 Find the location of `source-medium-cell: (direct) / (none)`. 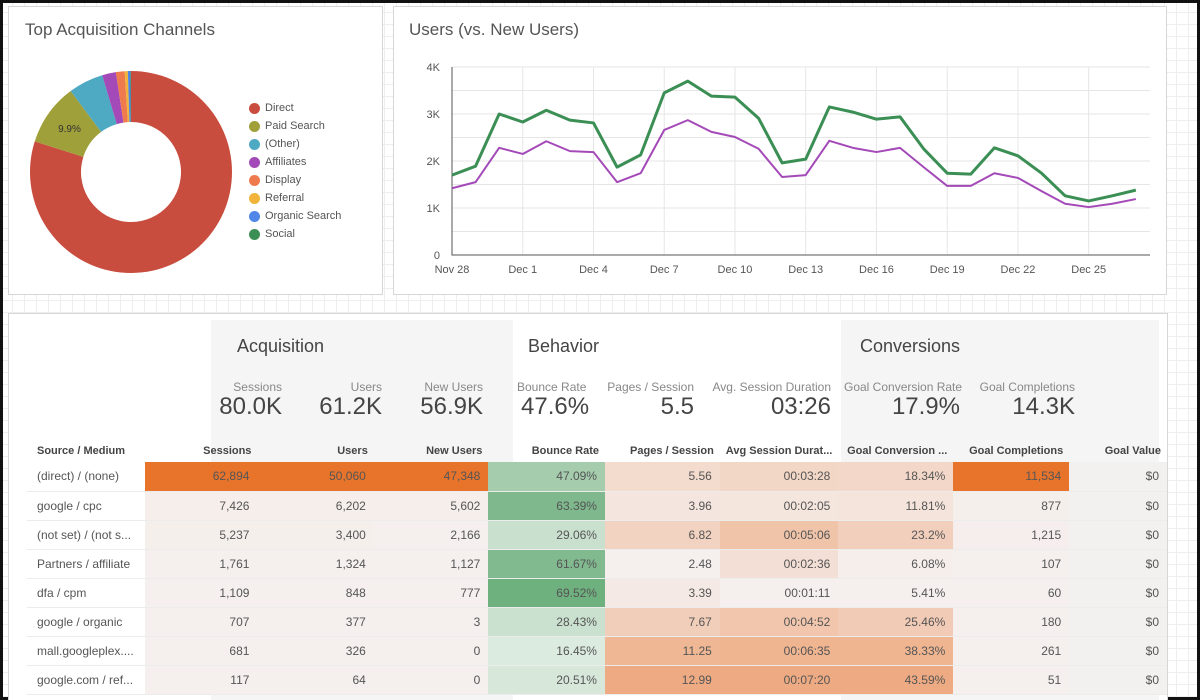

source-medium-cell: (direct) / (none) is located at coordinates (86, 477).